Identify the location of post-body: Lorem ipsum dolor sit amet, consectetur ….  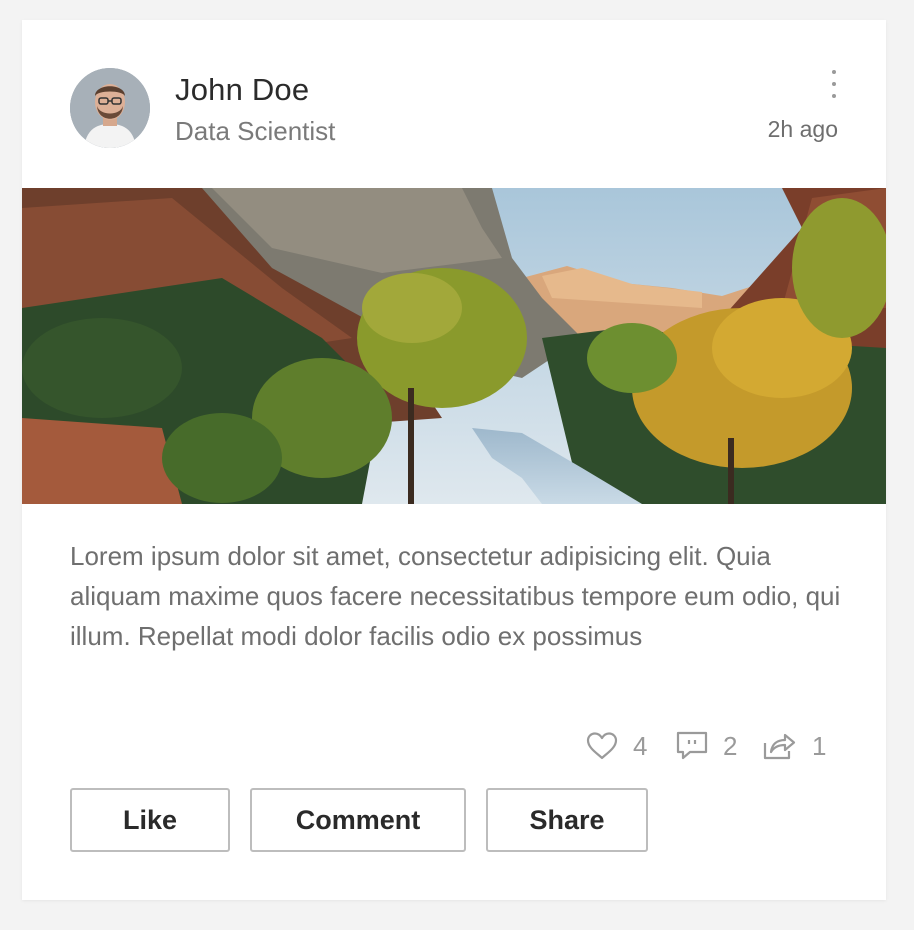
(455, 596).